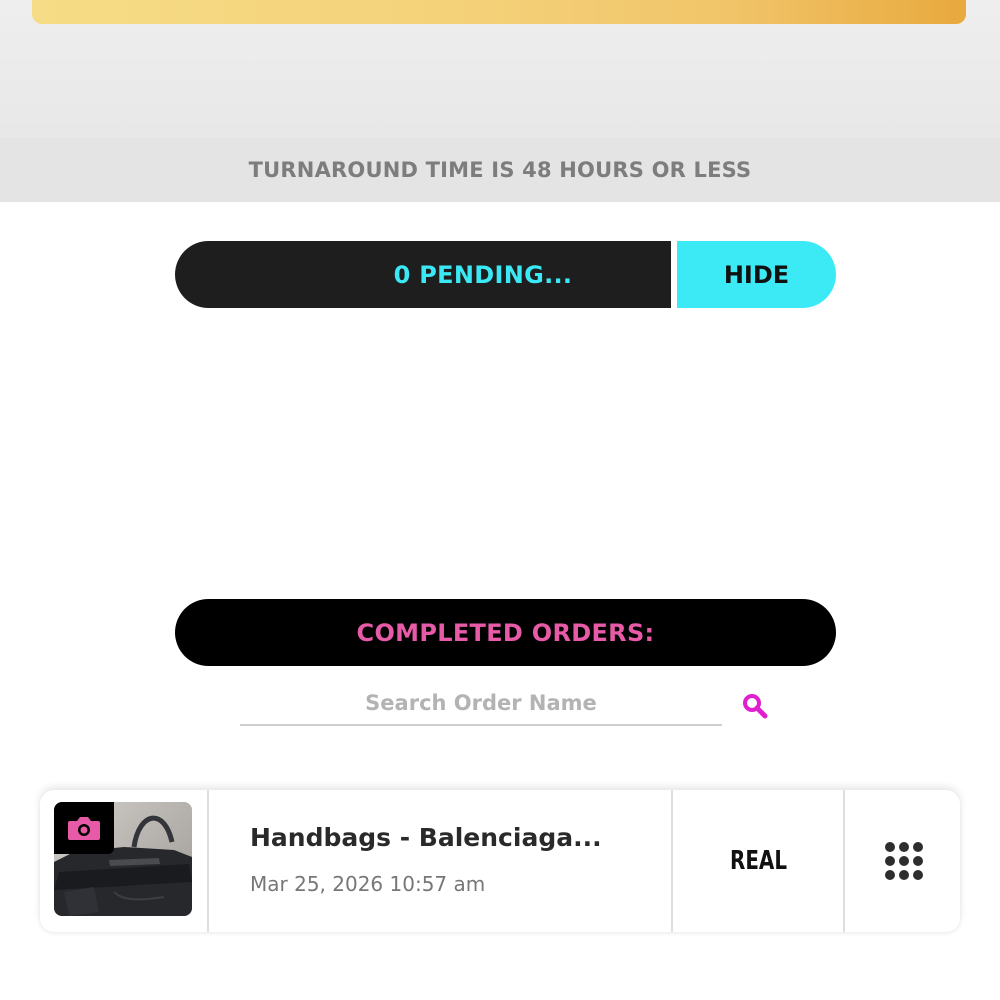 The image size is (1000, 1000). I want to click on search-input, so click(481, 704).